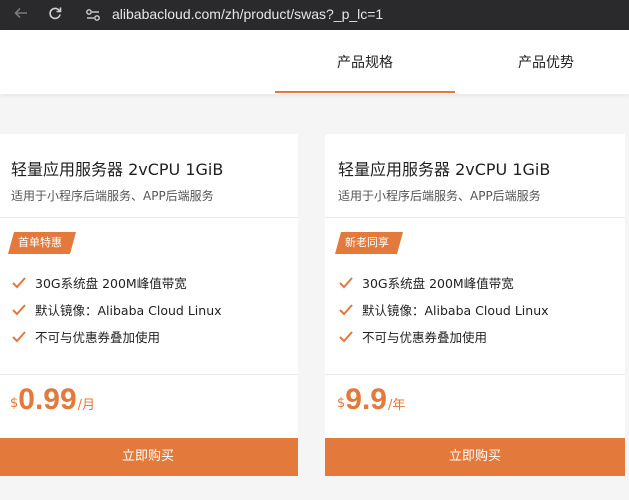 This screenshot has height=500, width=629. Describe the element at coordinates (365, 92) in the screenshot. I see `active-tab-indicator` at that location.